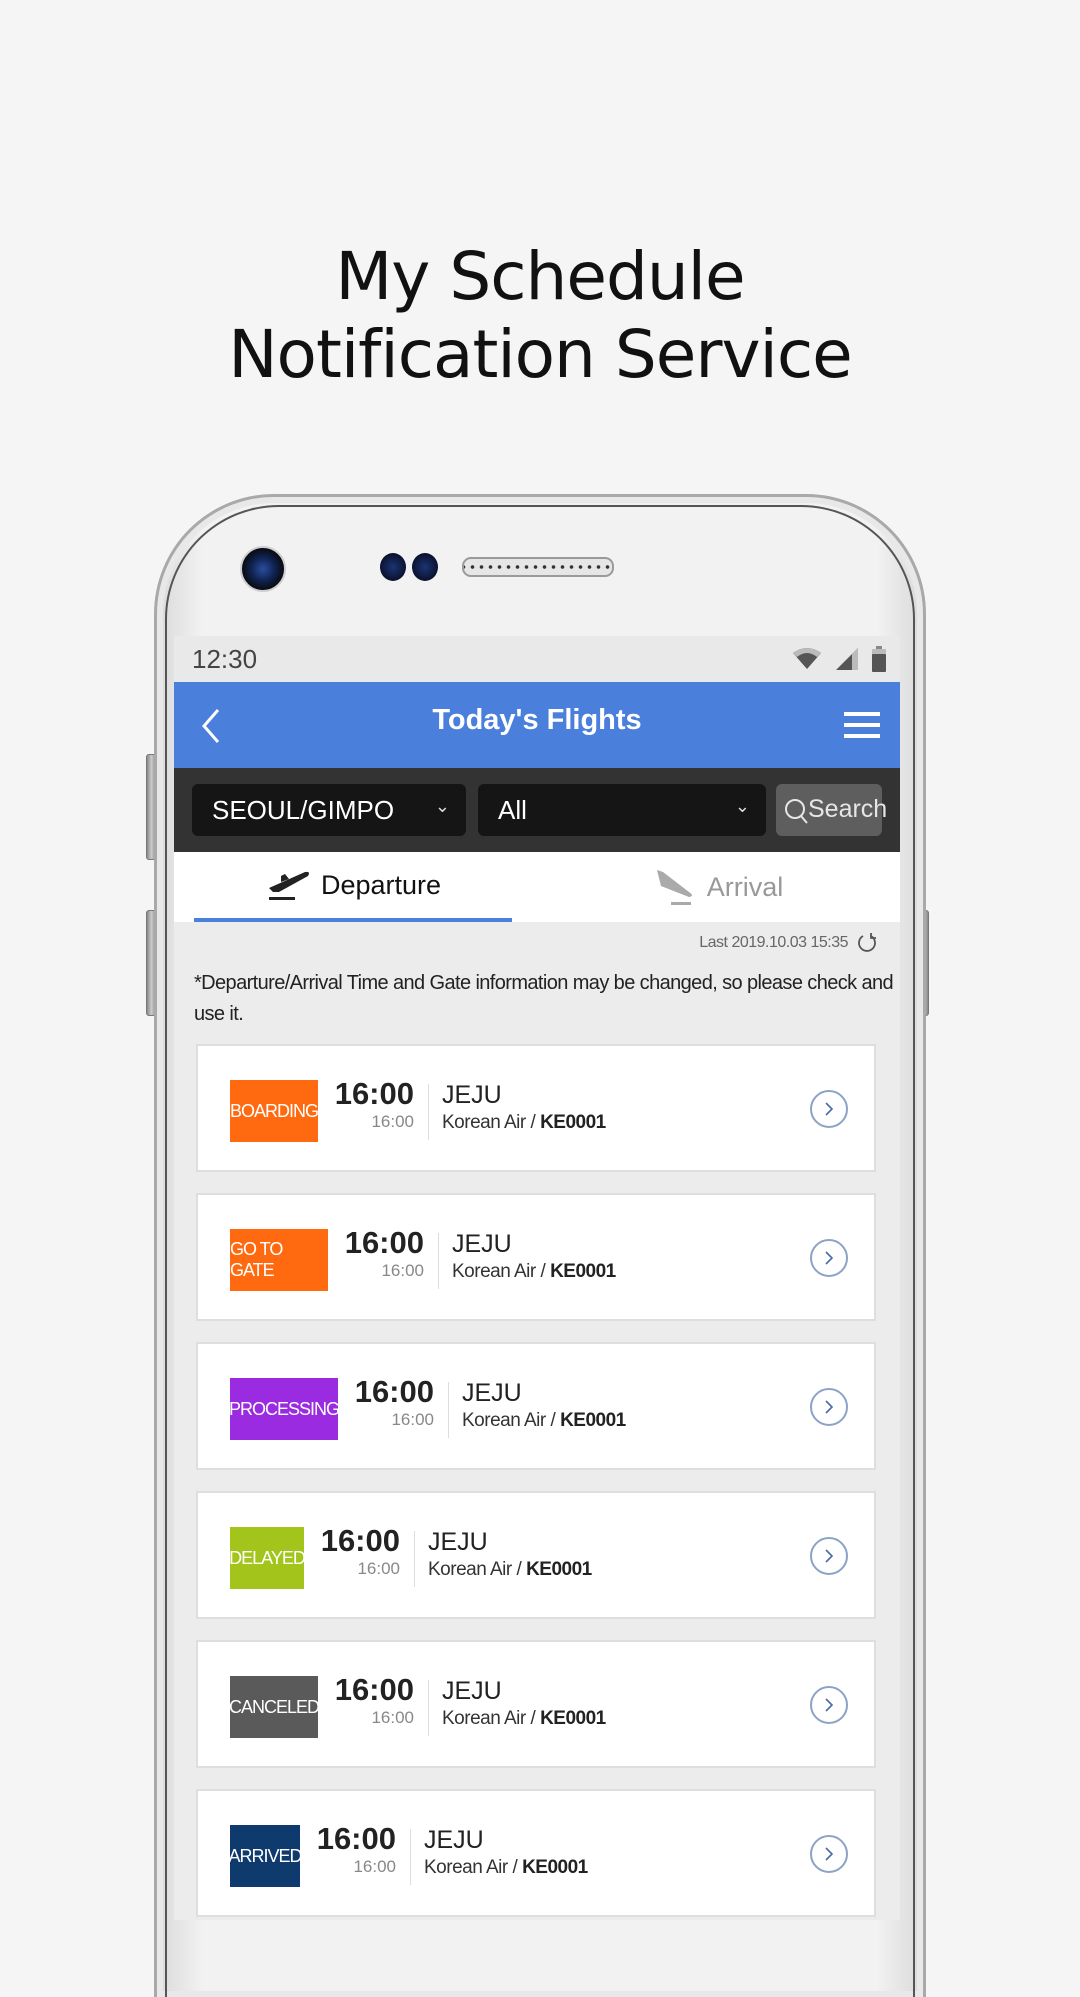 The image size is (1080, 1997). What do you see at coordinates (512, 810) in the screenshot?
I see `flight-type-select-value: All` at bounding box center [512, 810].